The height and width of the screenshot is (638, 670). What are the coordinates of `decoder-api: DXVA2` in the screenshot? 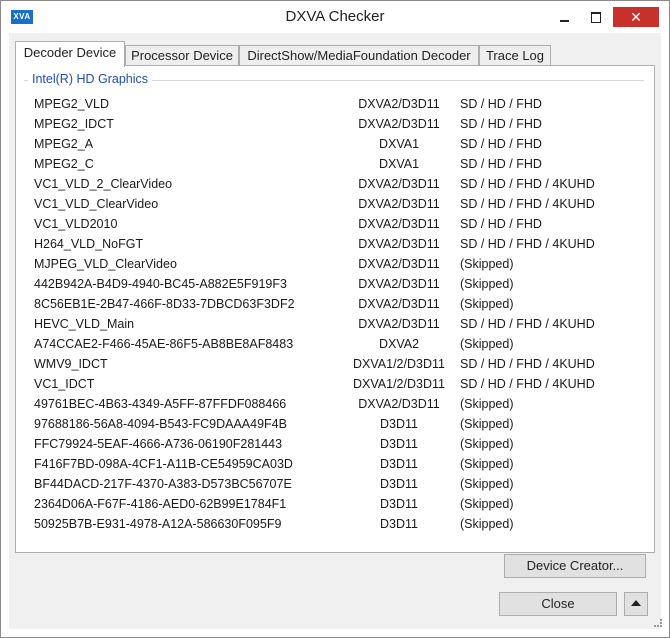 It's located at (399, 344).